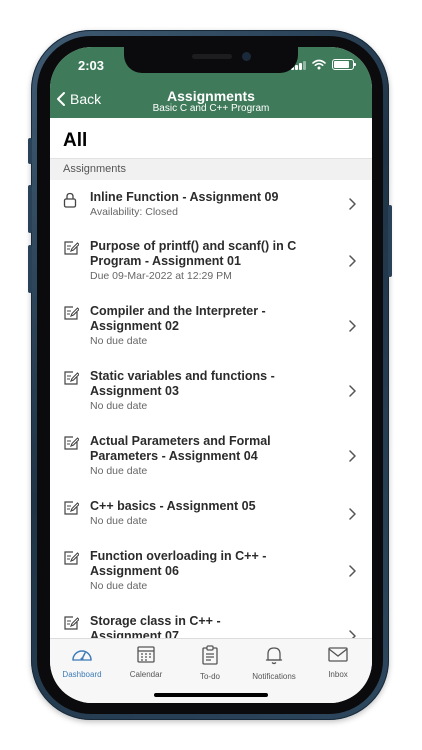 The height and width of the screenshot is (750, 422). What do you see at coordinates (146, 674) in the screenshot?
I see `tab-label: Calendar` at bounding box center [146, 674].